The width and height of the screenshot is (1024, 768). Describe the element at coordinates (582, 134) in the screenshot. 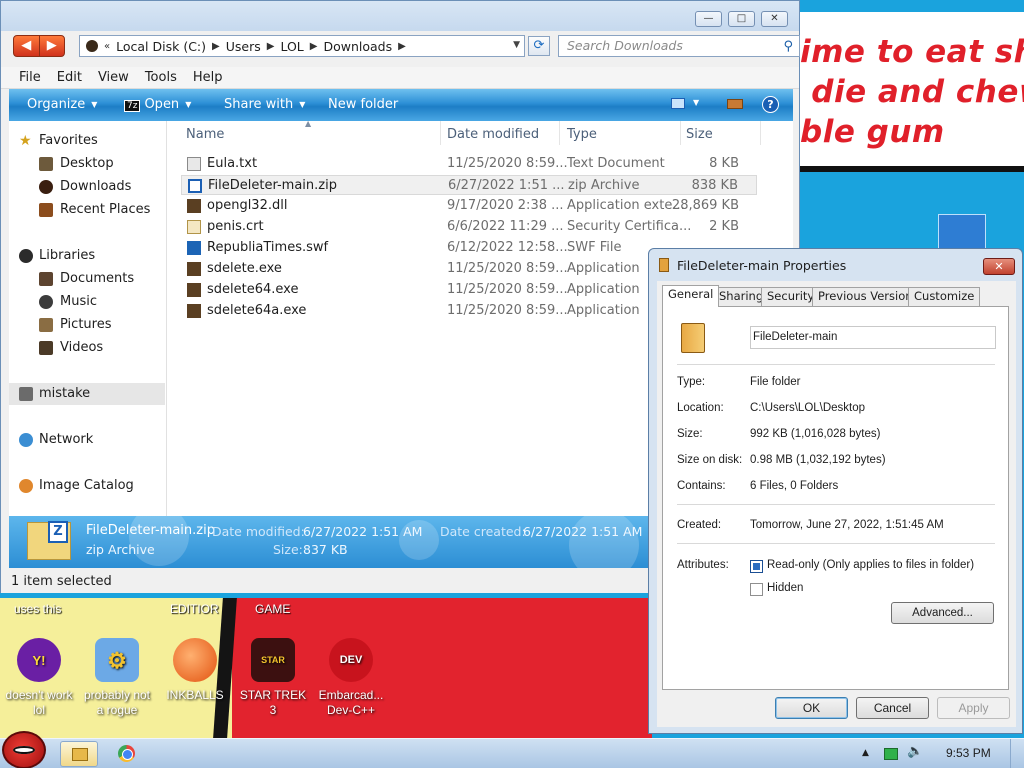

I see `column-header-type: Type` at that location.